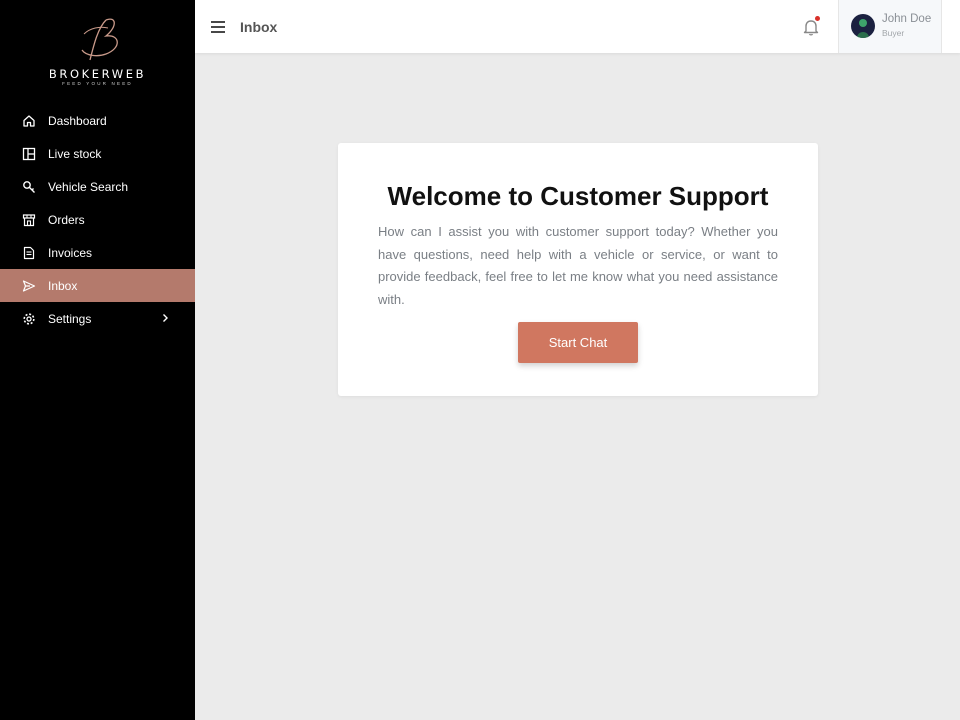  What do you see at coordinates (29, 121) in the screenshot?
I see `home-icon` at bounding box center [29, 121].